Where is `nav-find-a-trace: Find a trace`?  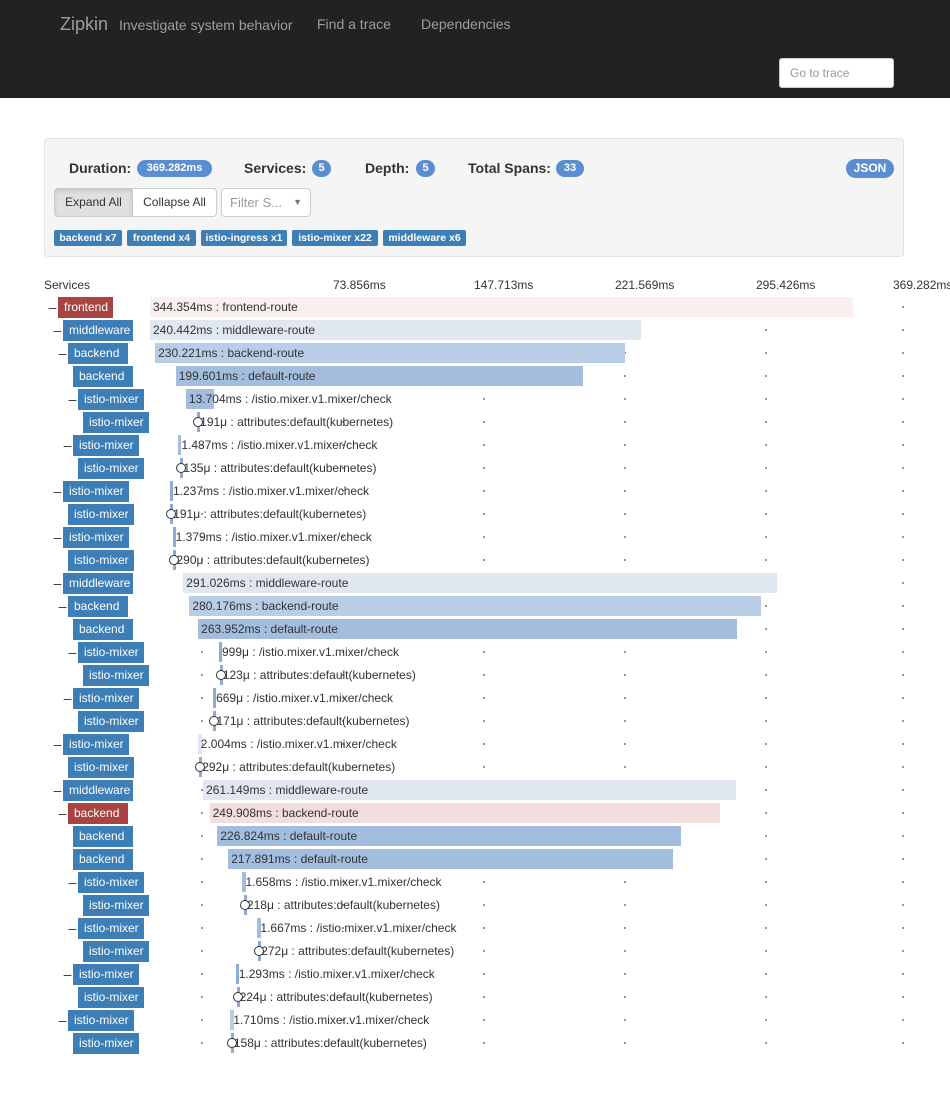 nav-find-a-trace: Find a trace is located at coordinates (354, 24).